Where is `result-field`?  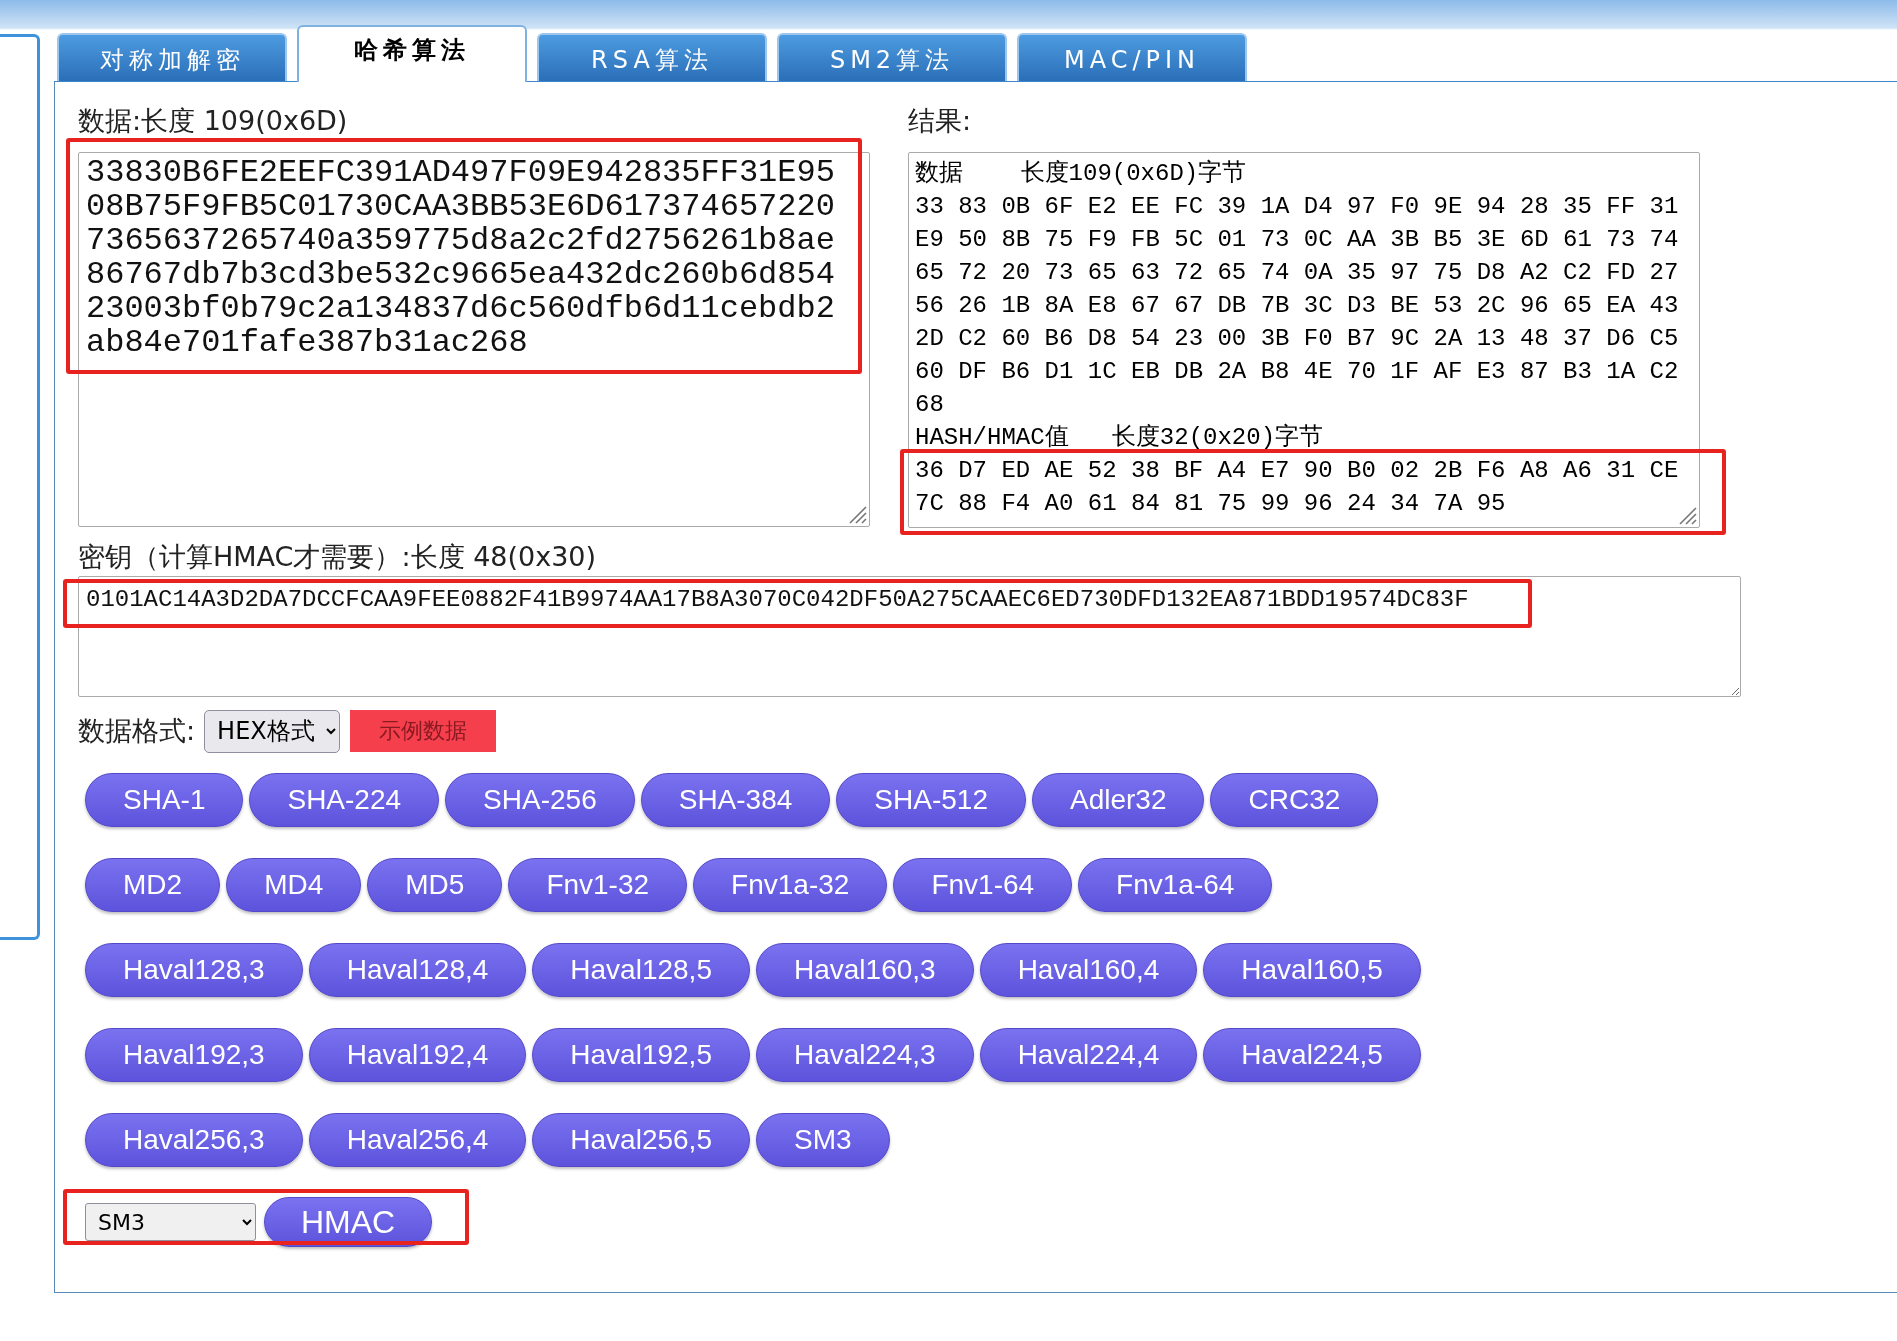 result-field is located at coordinates (1304, 340).